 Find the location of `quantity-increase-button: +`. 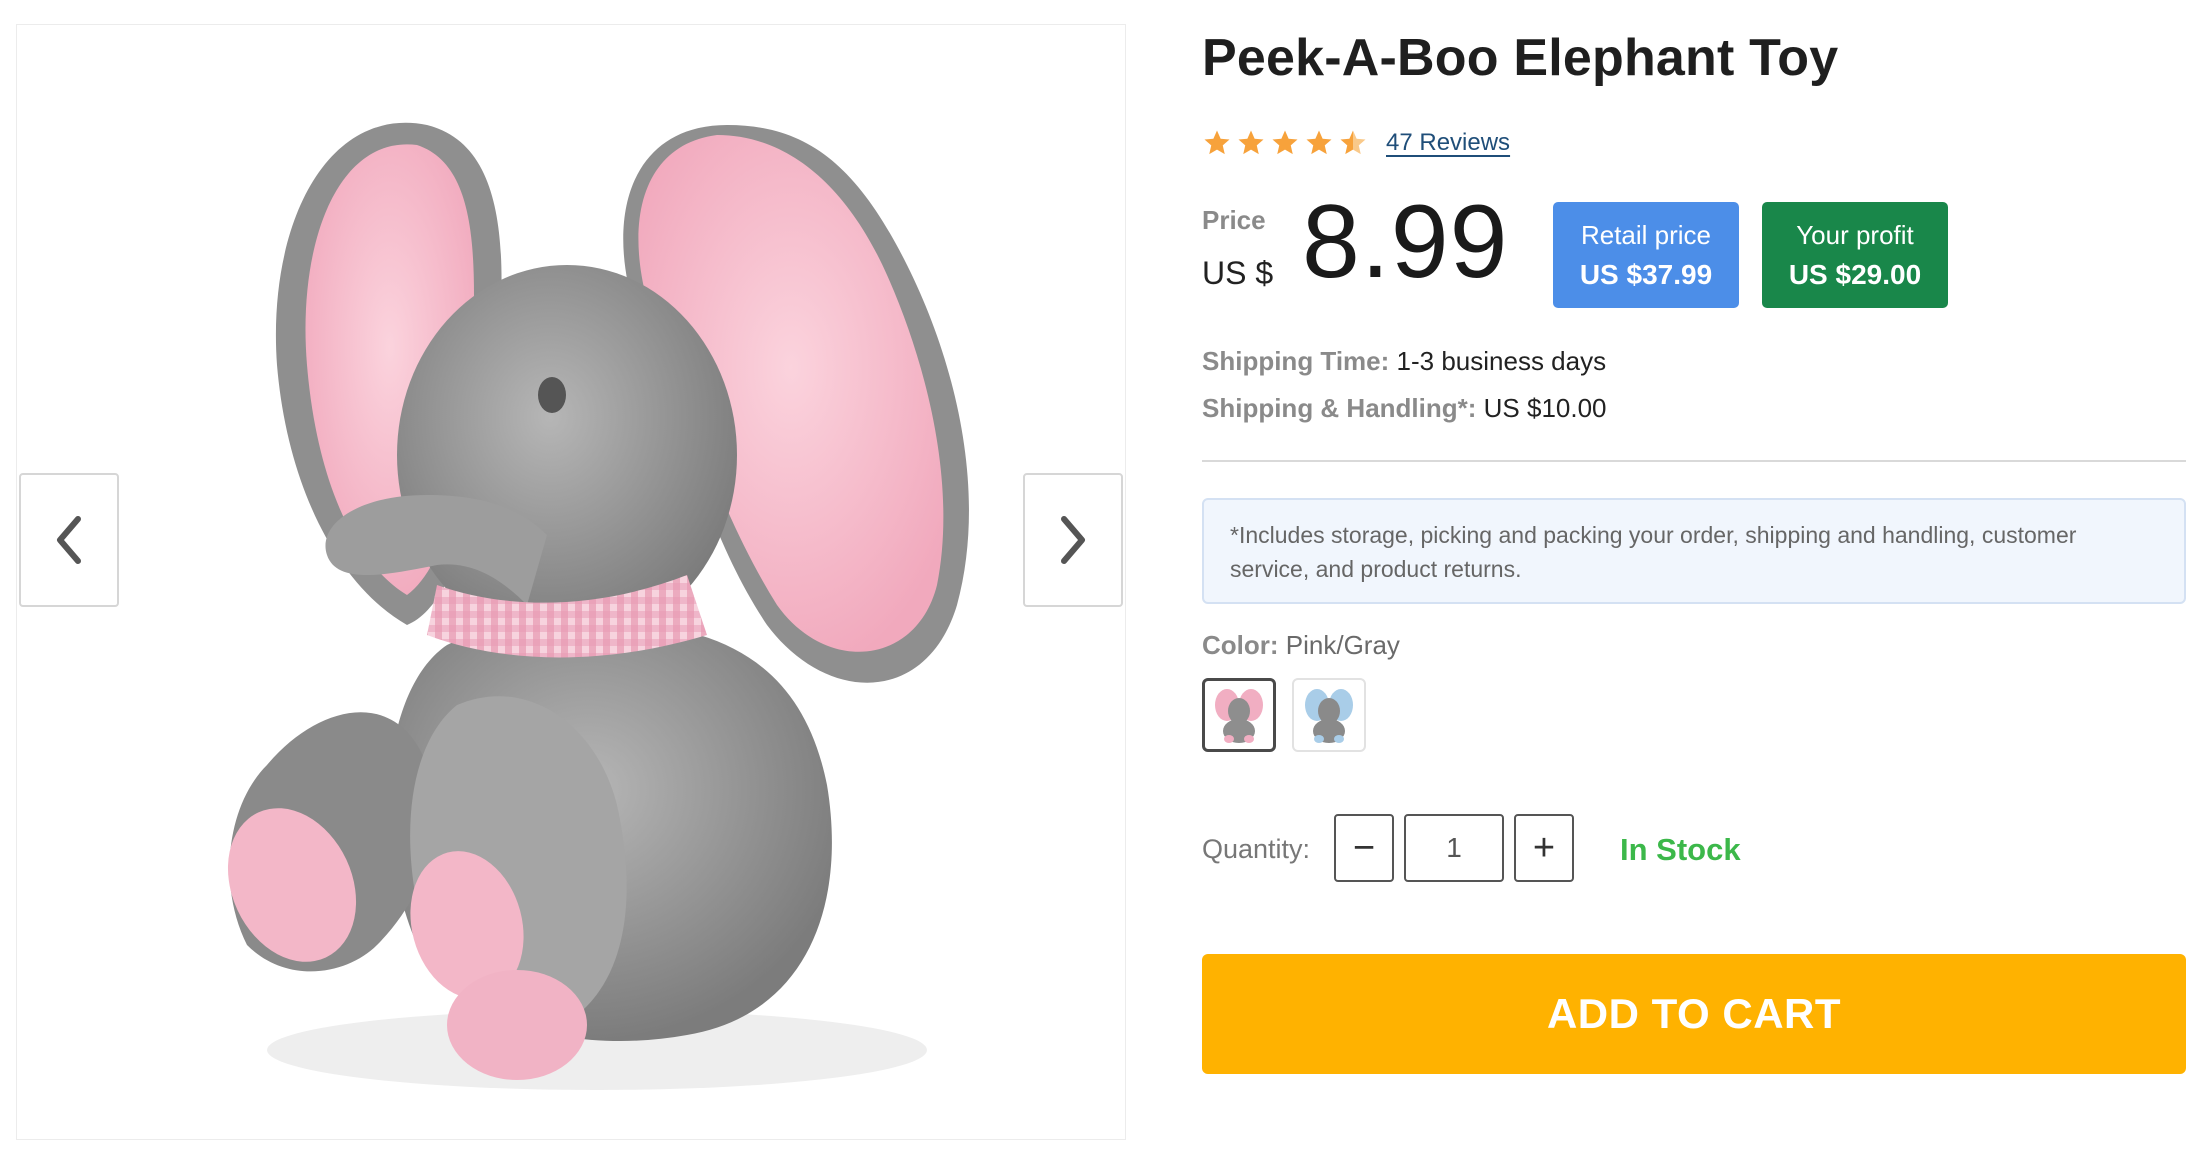

quantity-increase-button: + is located at coordinates (1544, 848).